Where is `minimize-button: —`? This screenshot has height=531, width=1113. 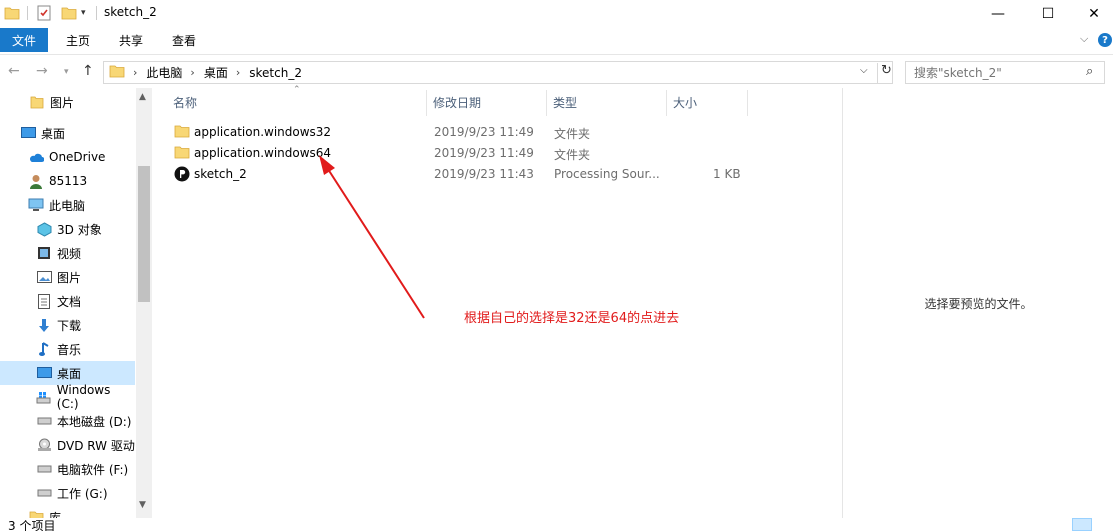
minimize-button: — is located at coordinates (998, 14).